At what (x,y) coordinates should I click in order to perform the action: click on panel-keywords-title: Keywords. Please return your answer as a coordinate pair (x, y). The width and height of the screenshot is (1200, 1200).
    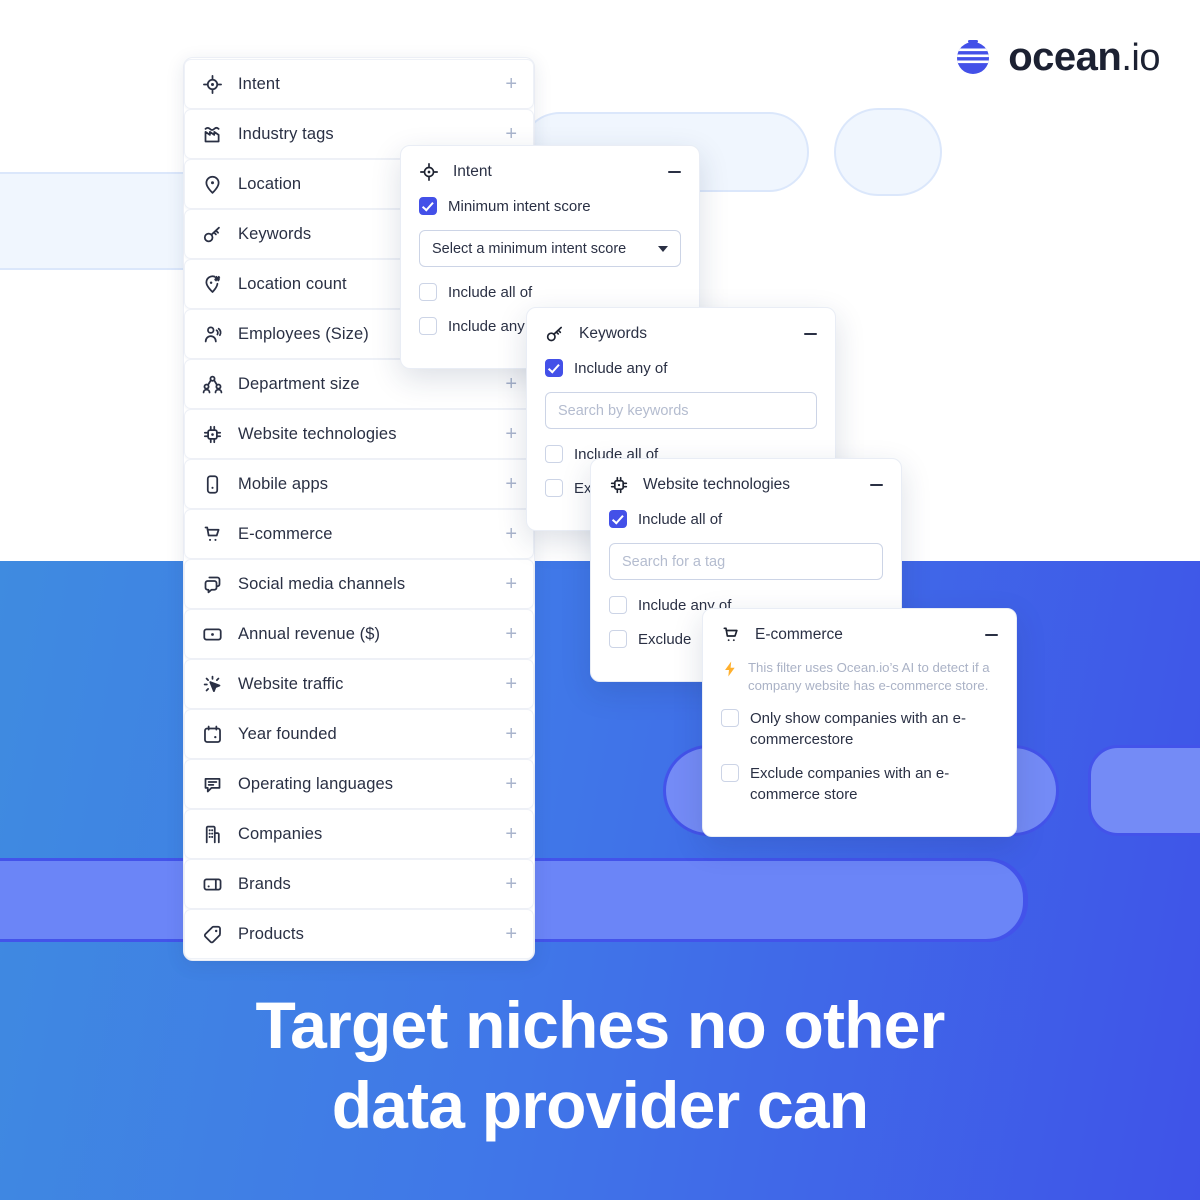
    Looking at the image, I should click on (613, 333).